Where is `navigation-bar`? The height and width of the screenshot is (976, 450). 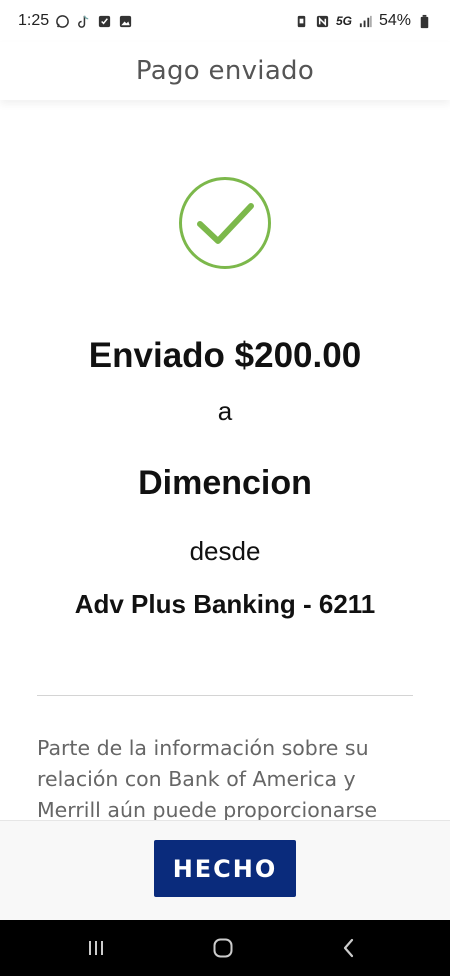 navigation-bar is located at coordinates (225, 948).